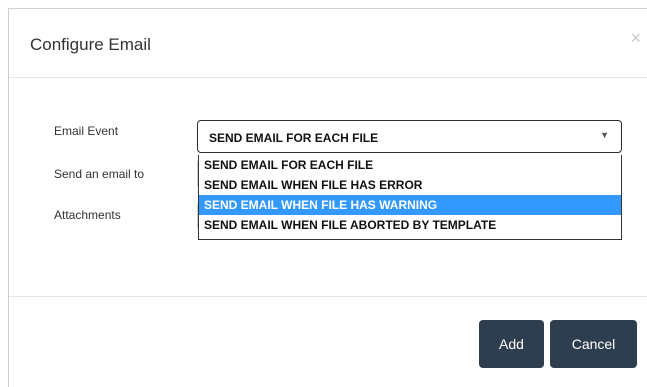 Image resolution: width=647 pixels, height=387 pixels. Describe the element at coordinates (511, 344) in the screenshot. I see `add-button: Add` at that location.